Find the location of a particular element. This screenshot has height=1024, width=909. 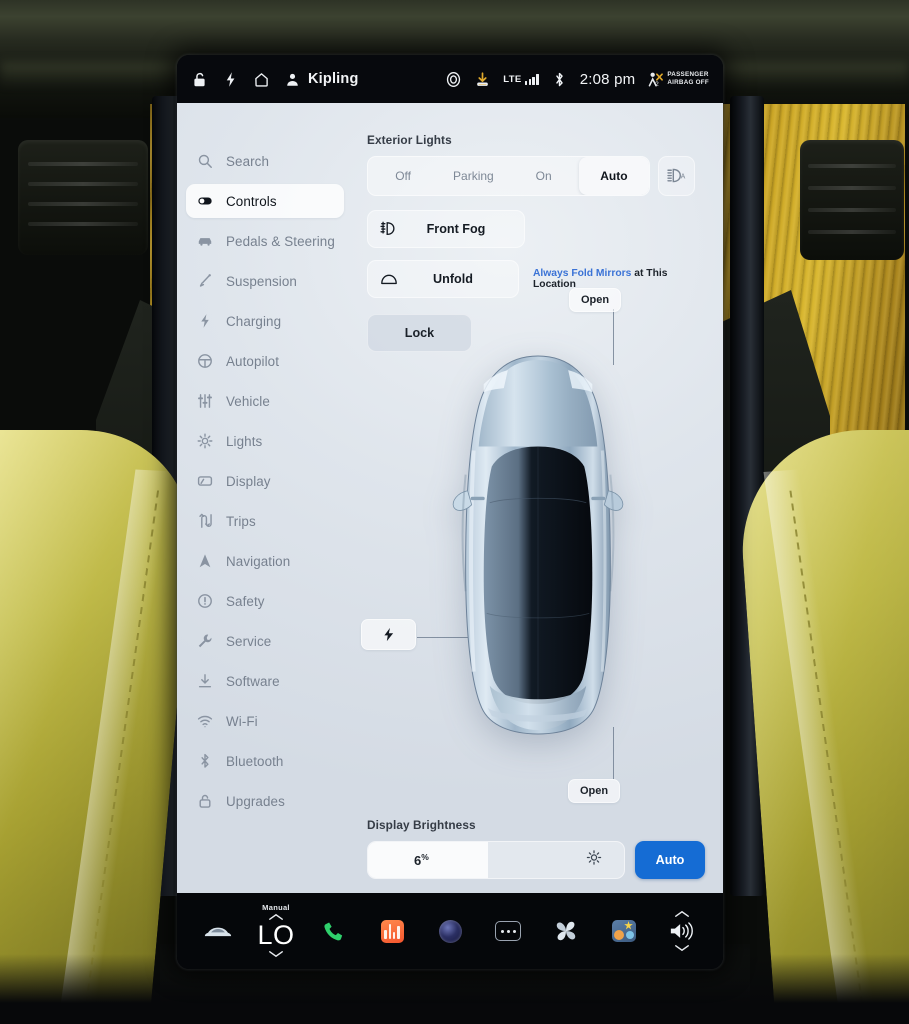

search-icon is located at coordinates (205, 161).